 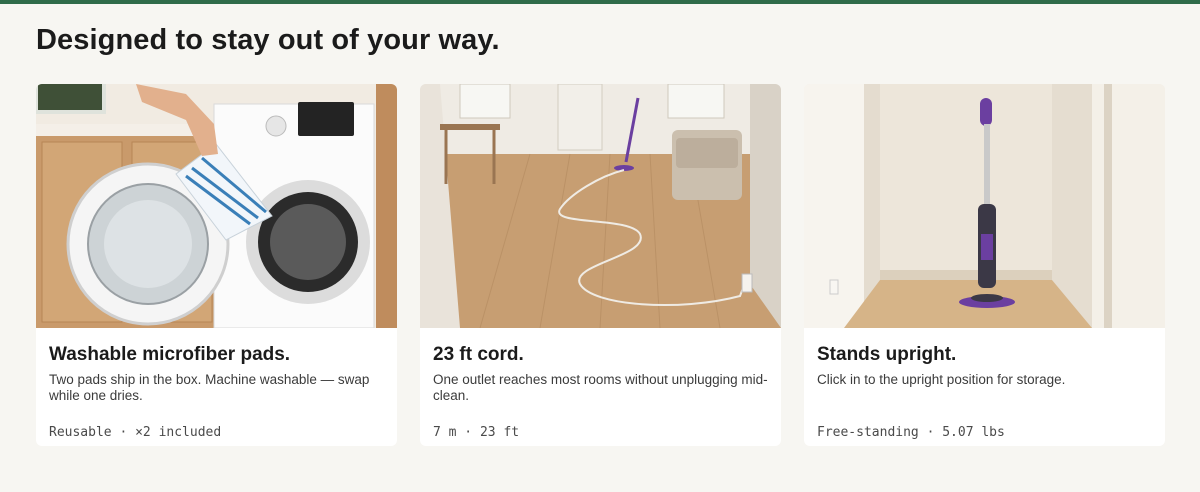 What do you see at coordinates (170, 354) in the screenshot?
I see `card-title: Washable microfiber pads.` at bounding box center [170, 354].